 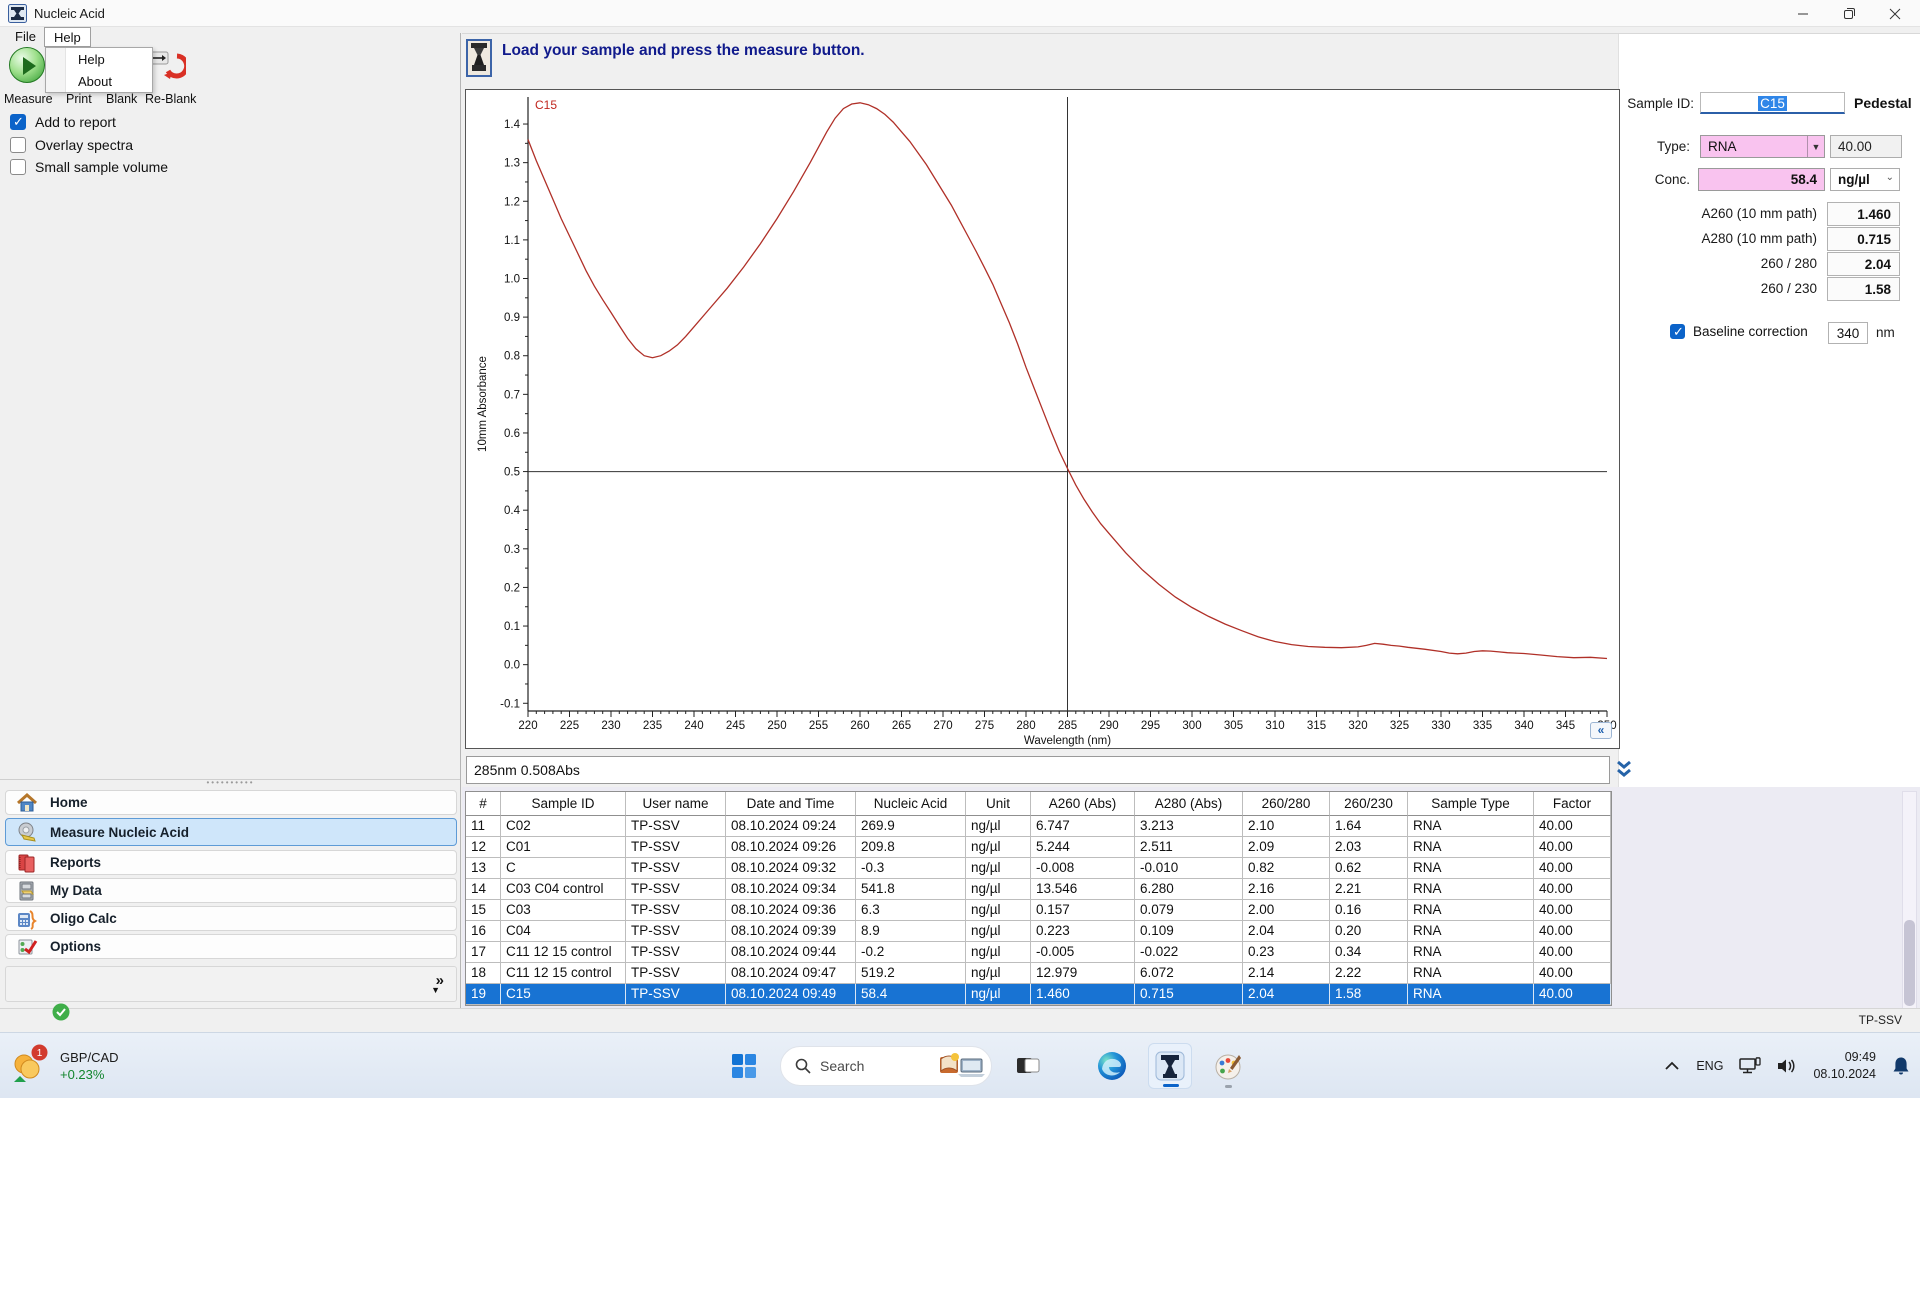 I want to click on table-cell: 0.23, so click(x=1286, y=952).